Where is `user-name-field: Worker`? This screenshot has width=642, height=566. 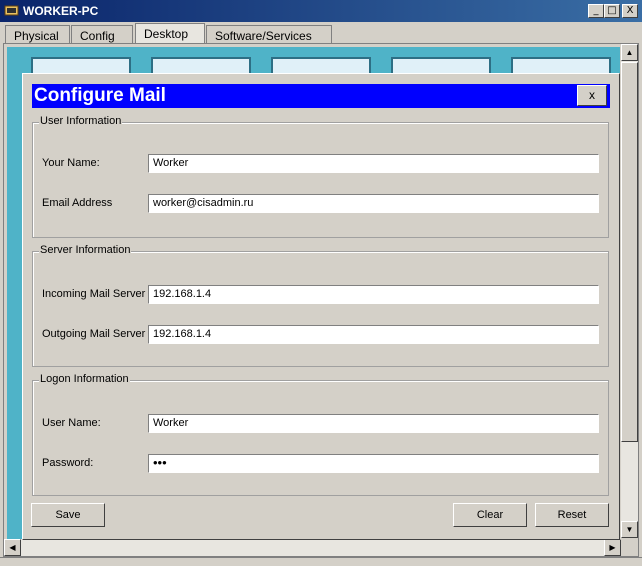
user-name-field: Worker is located at coordinates (373, 423).